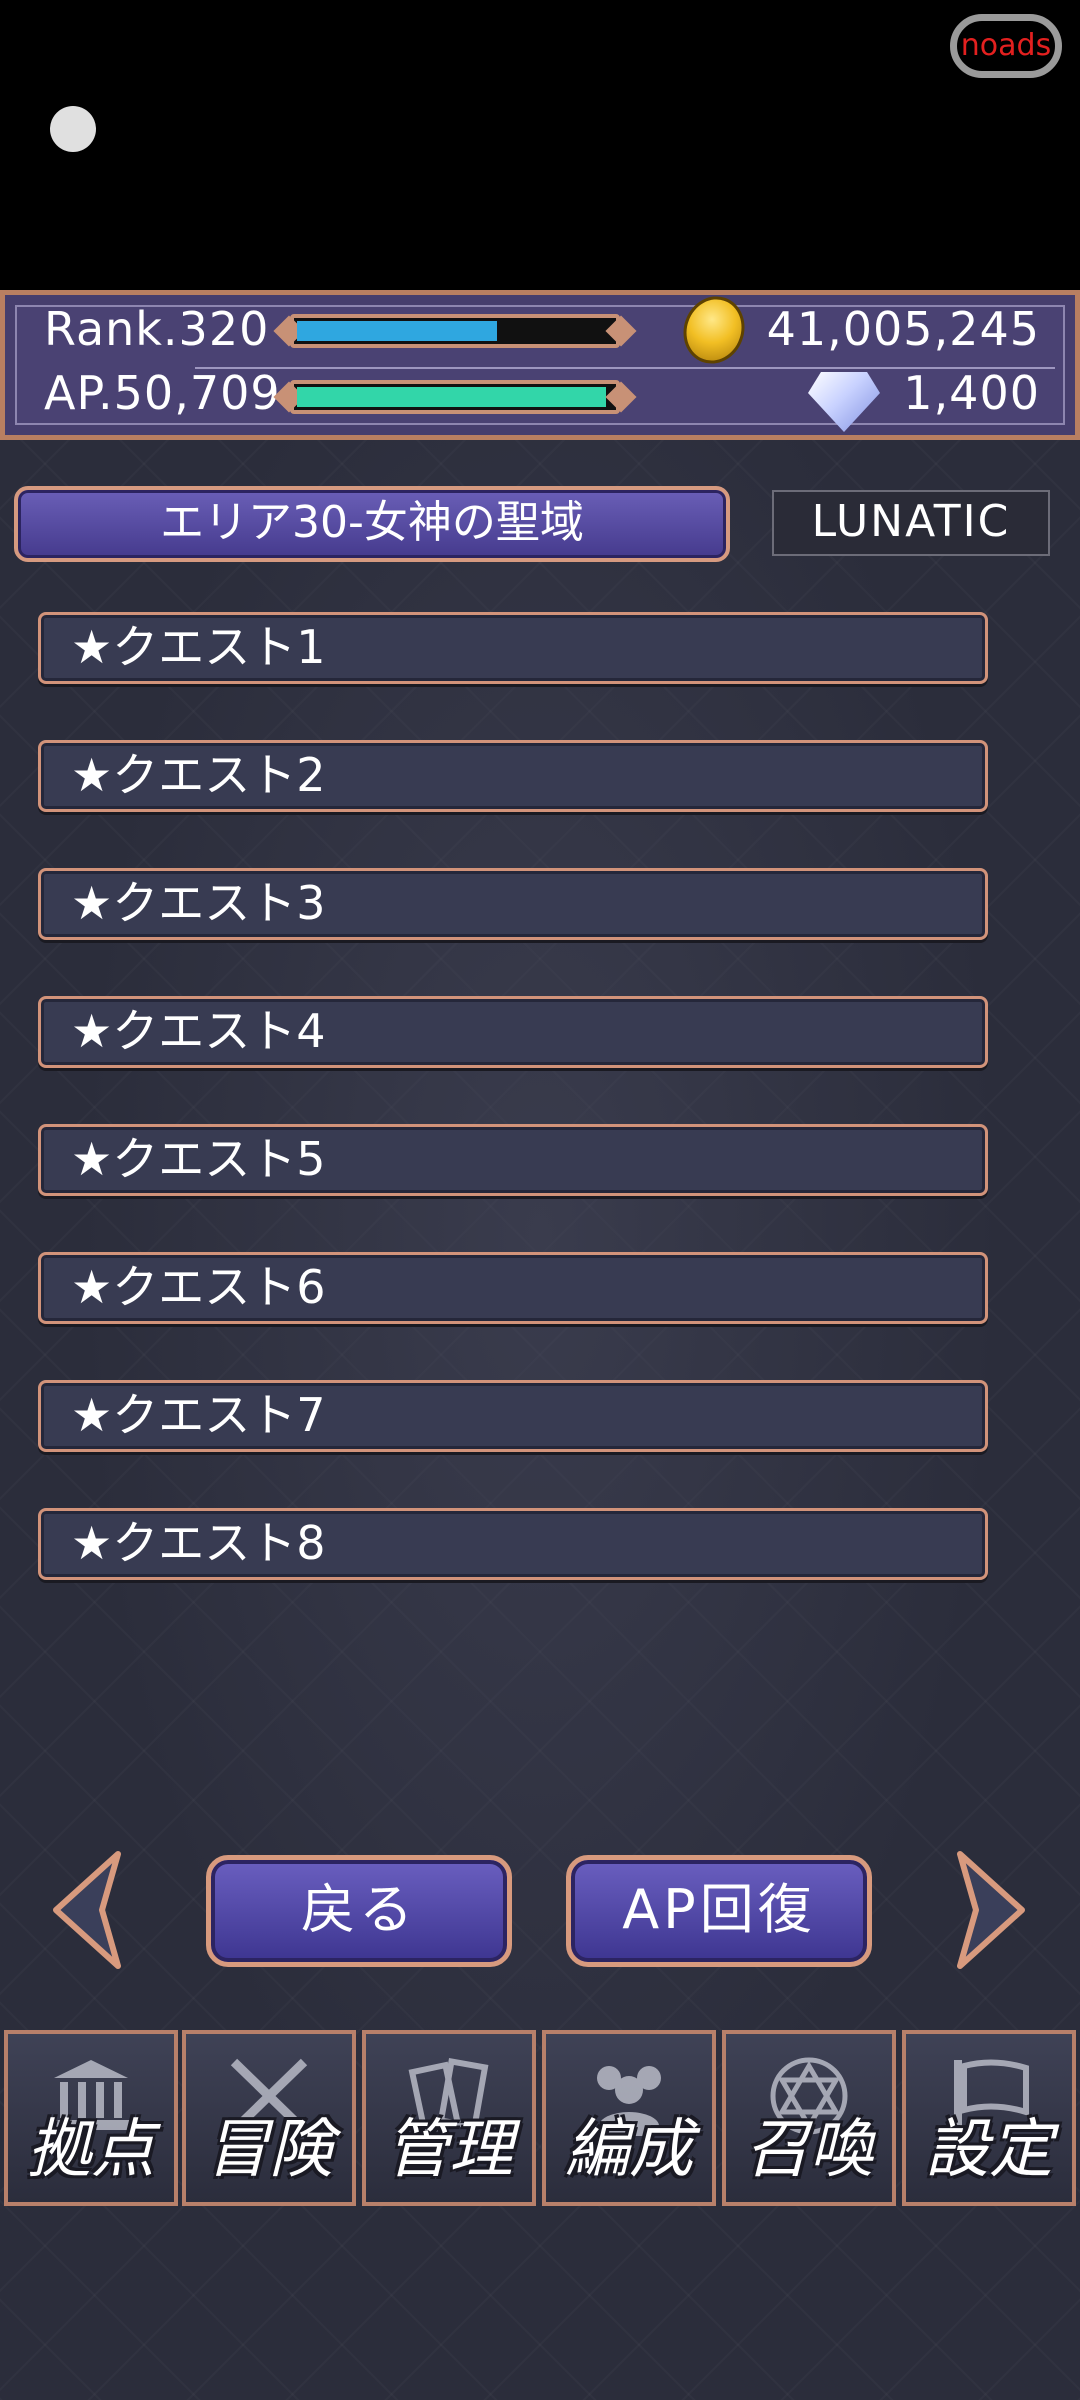 The width and height of the screenshot is (1080, 2400). What do you see at coordinates (513, 1544) in the screenshot?
I see `quest-item-8: ★クエスト8` at bounding box center [513, 1544].